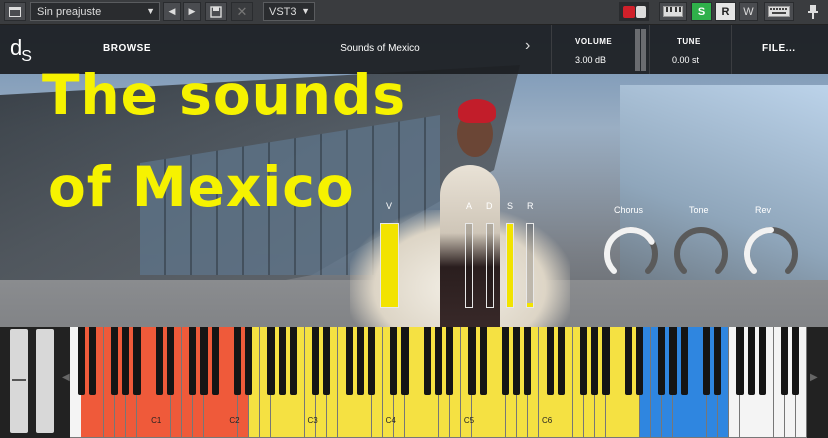  I want to click on tune-value: 0.00 st, so click(685, 60).